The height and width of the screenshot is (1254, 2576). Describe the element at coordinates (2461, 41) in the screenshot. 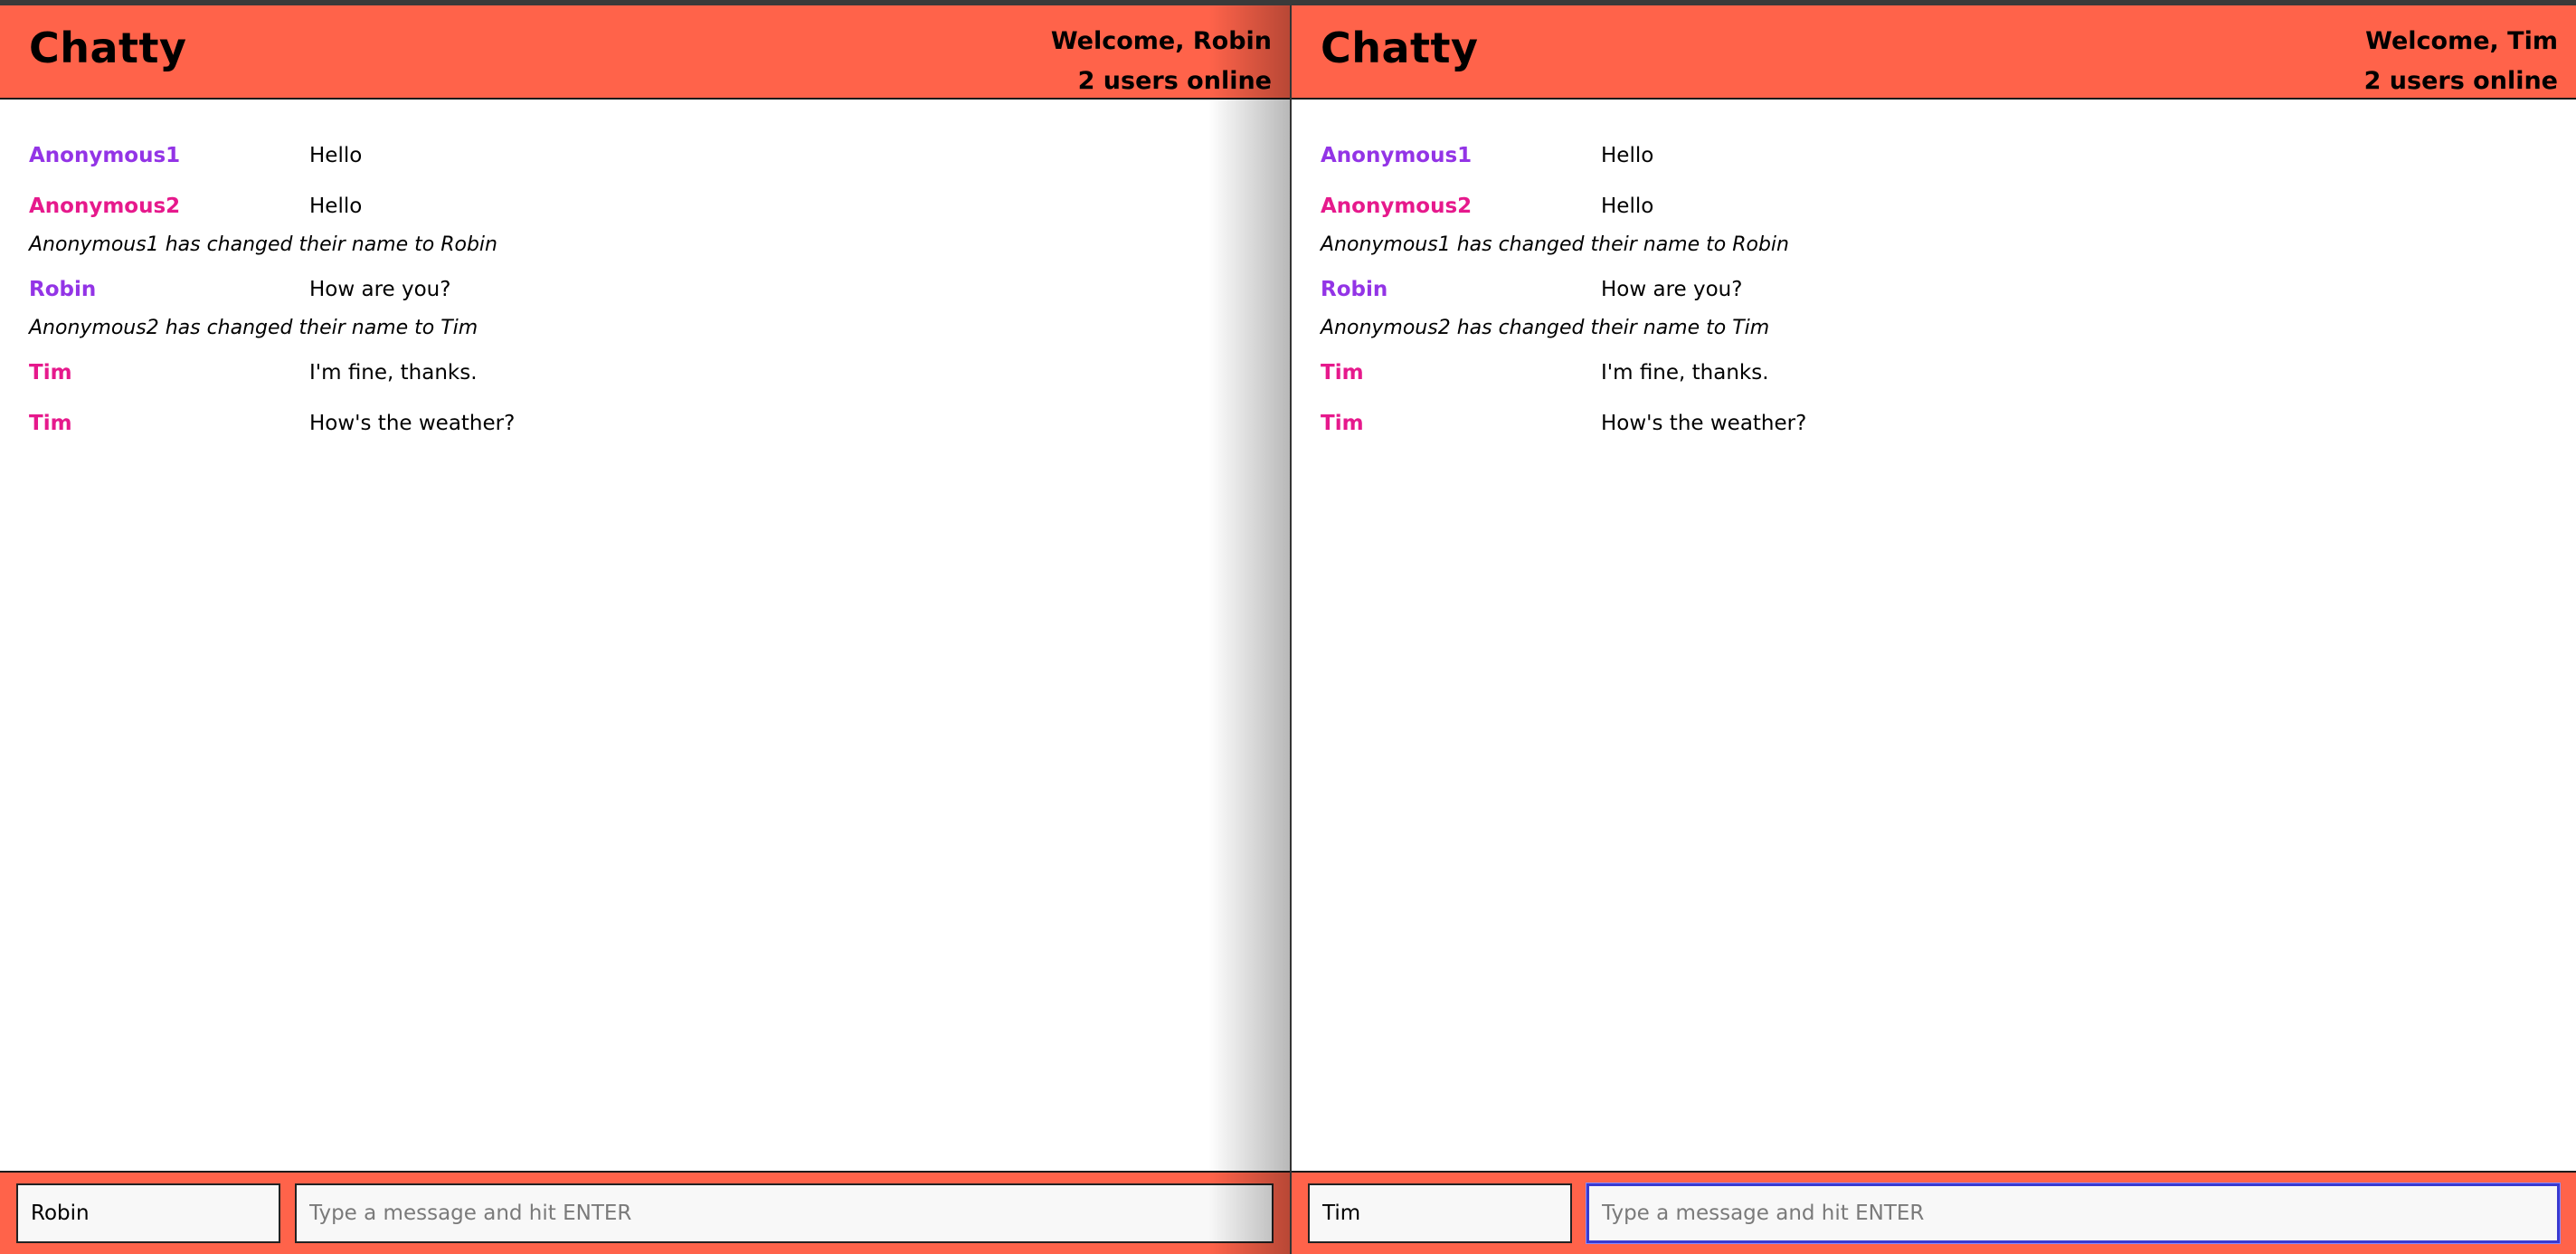

I see `welcome-text: Welcome, Tim` at that location.